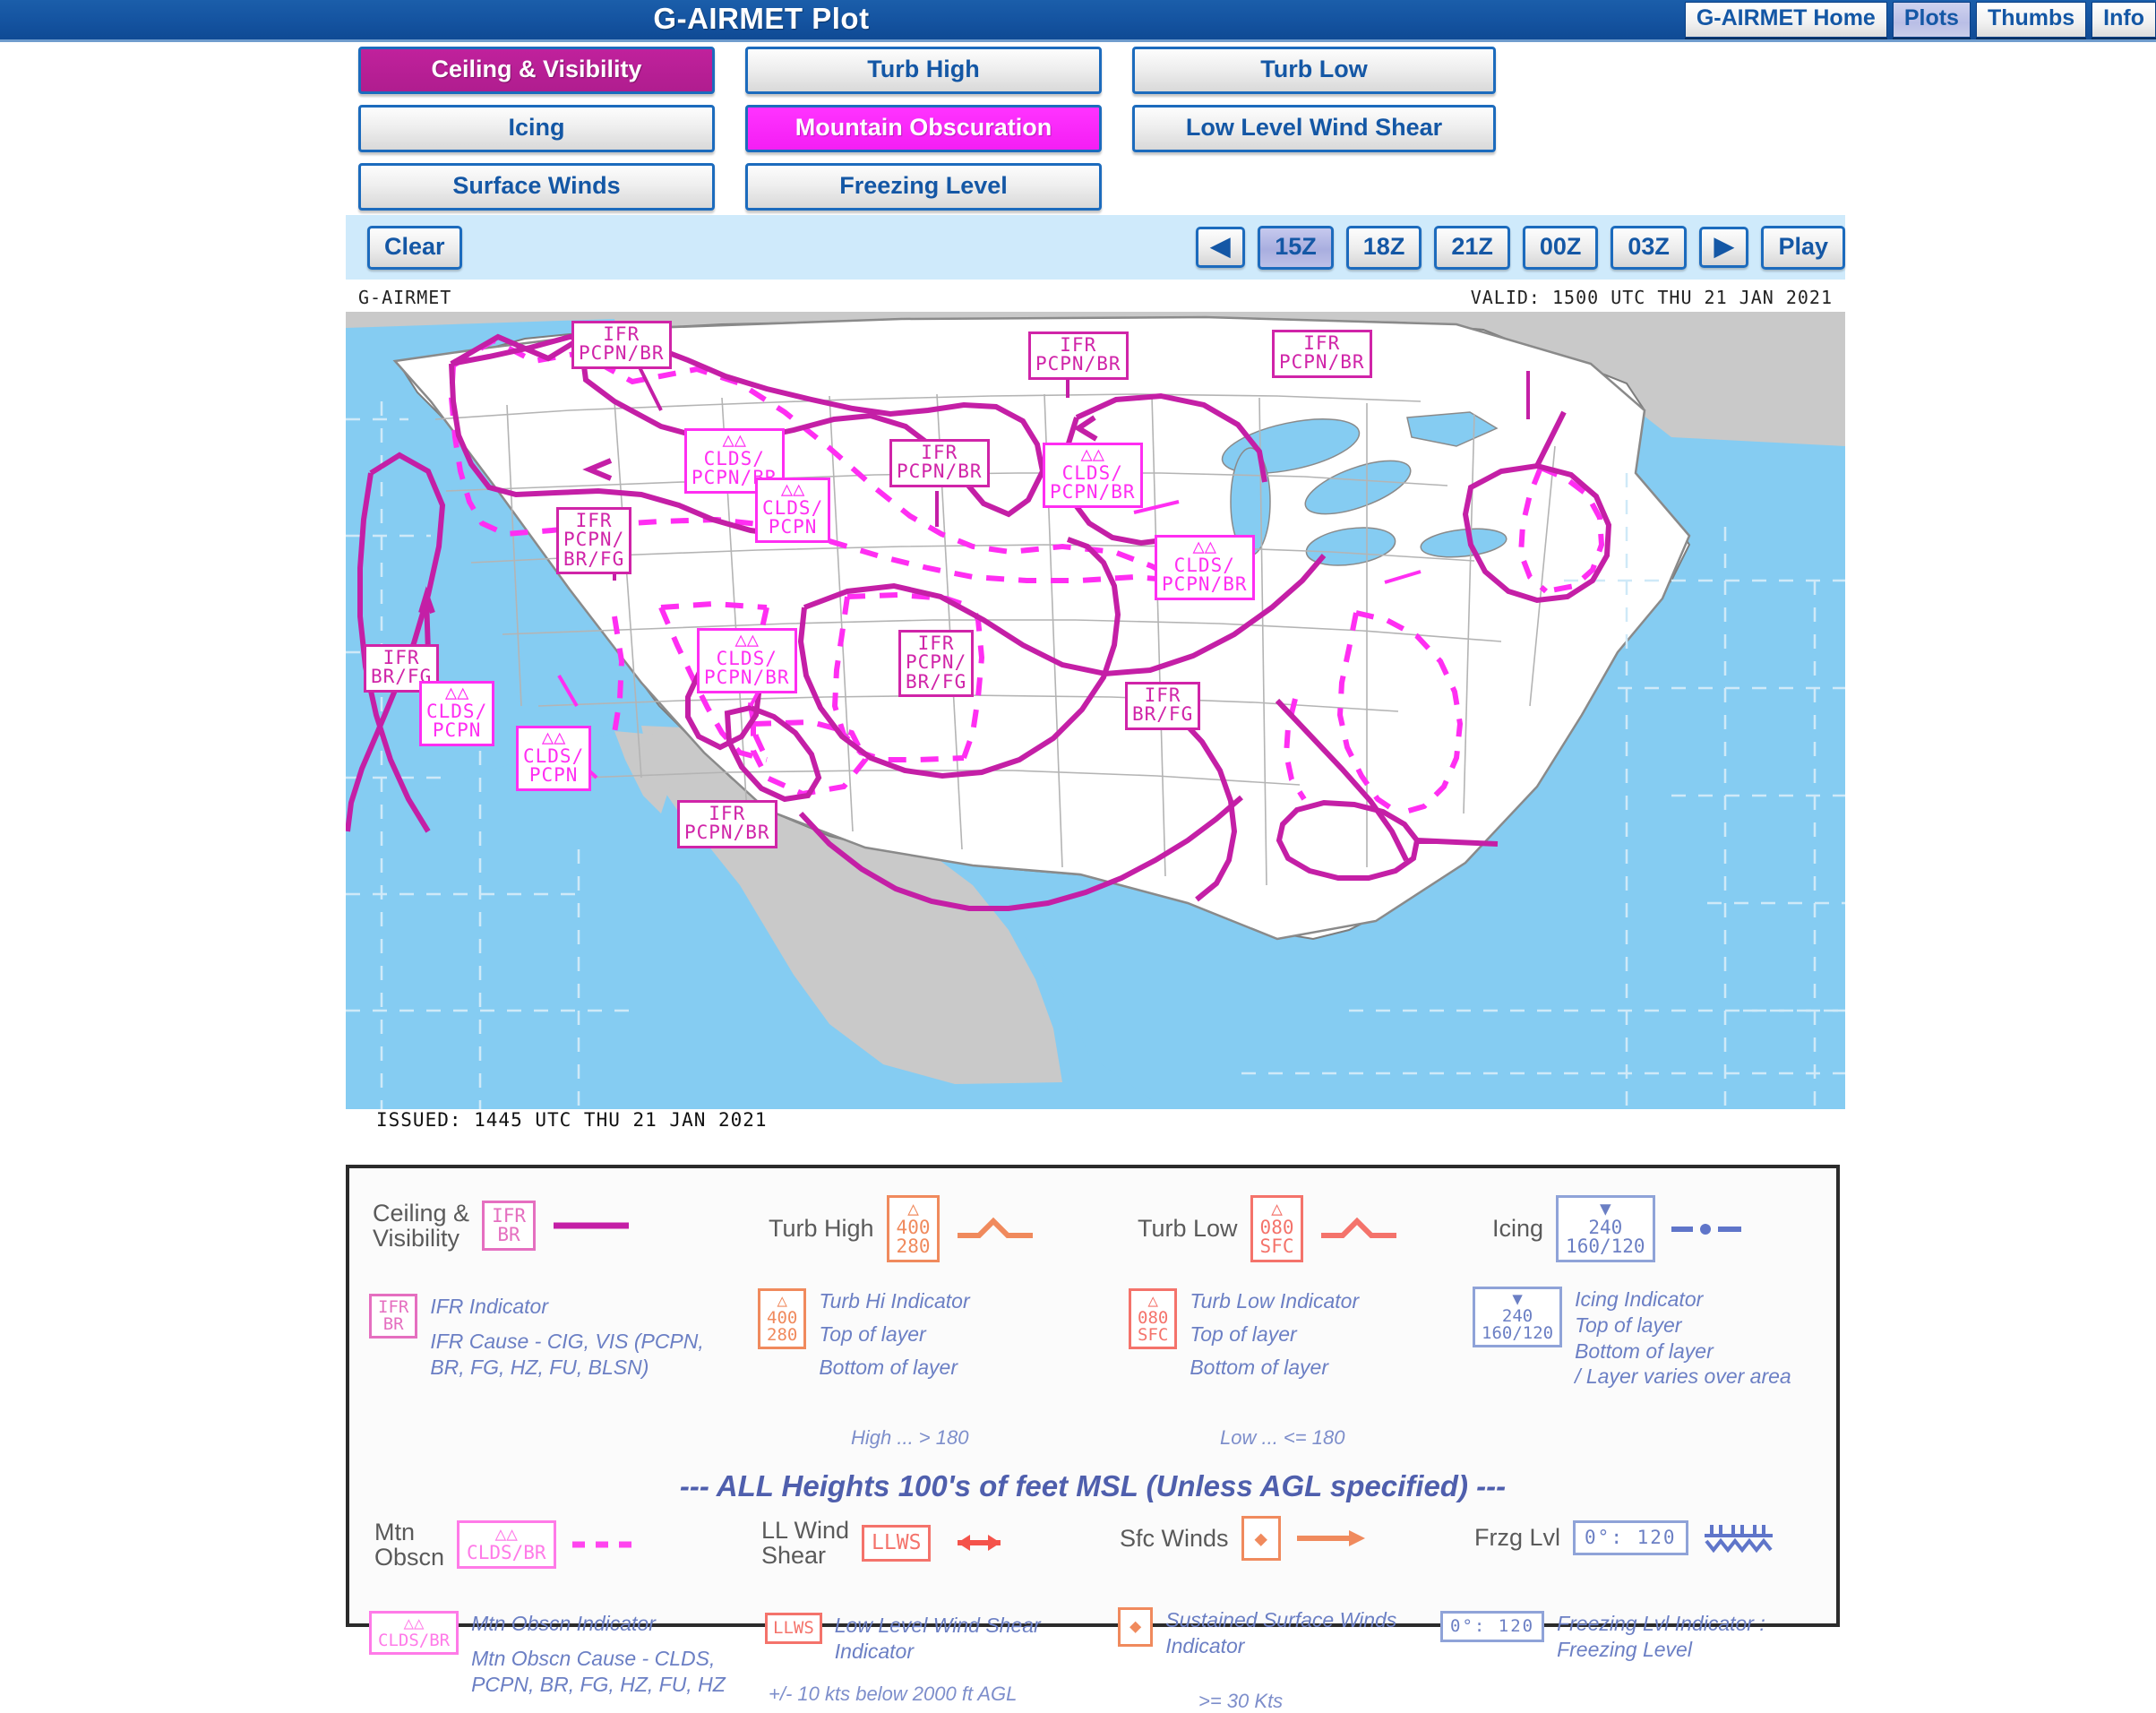  I want to click on mtn-obscn-indicator-icon-small: △△ CLDS/BR, so click(414, 1633).